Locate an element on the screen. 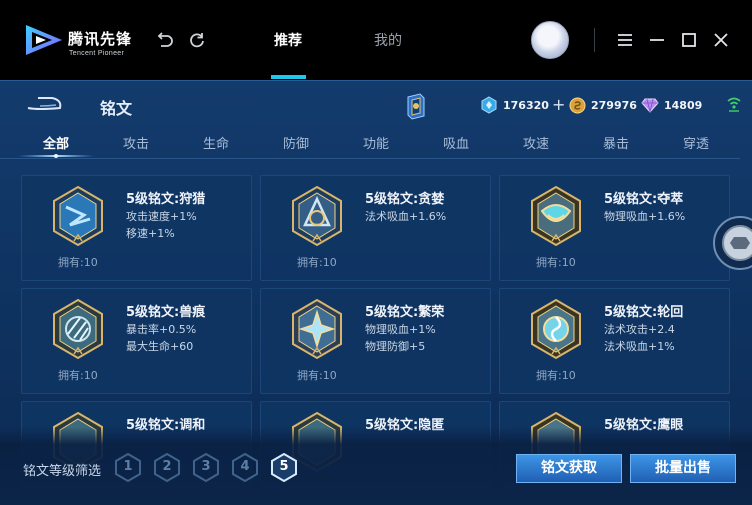 The image size is (752, 505). level-filter-1: 1 is located at coordinates (128, 467).